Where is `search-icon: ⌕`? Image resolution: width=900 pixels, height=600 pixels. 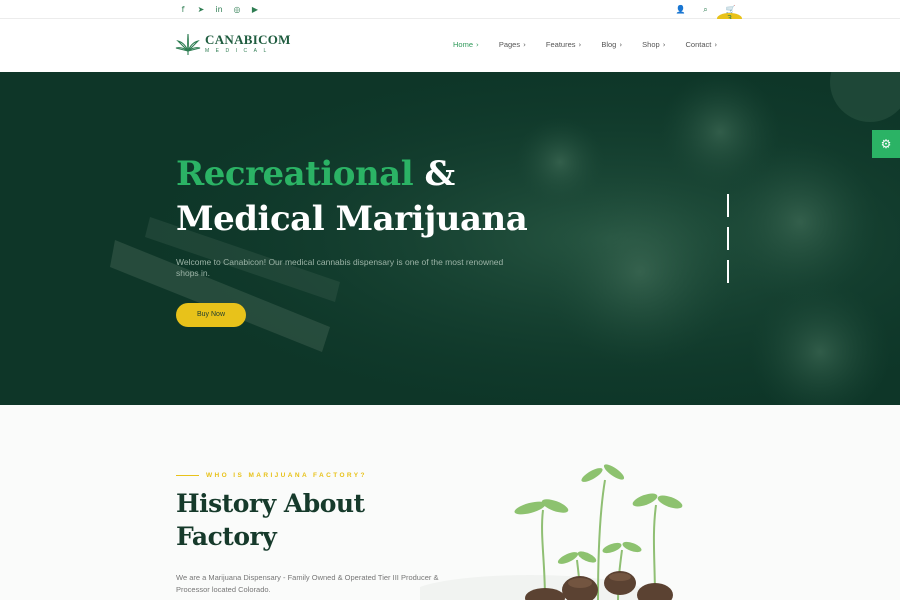 search-icon: ⌕ is located at coordinates (705, 9).